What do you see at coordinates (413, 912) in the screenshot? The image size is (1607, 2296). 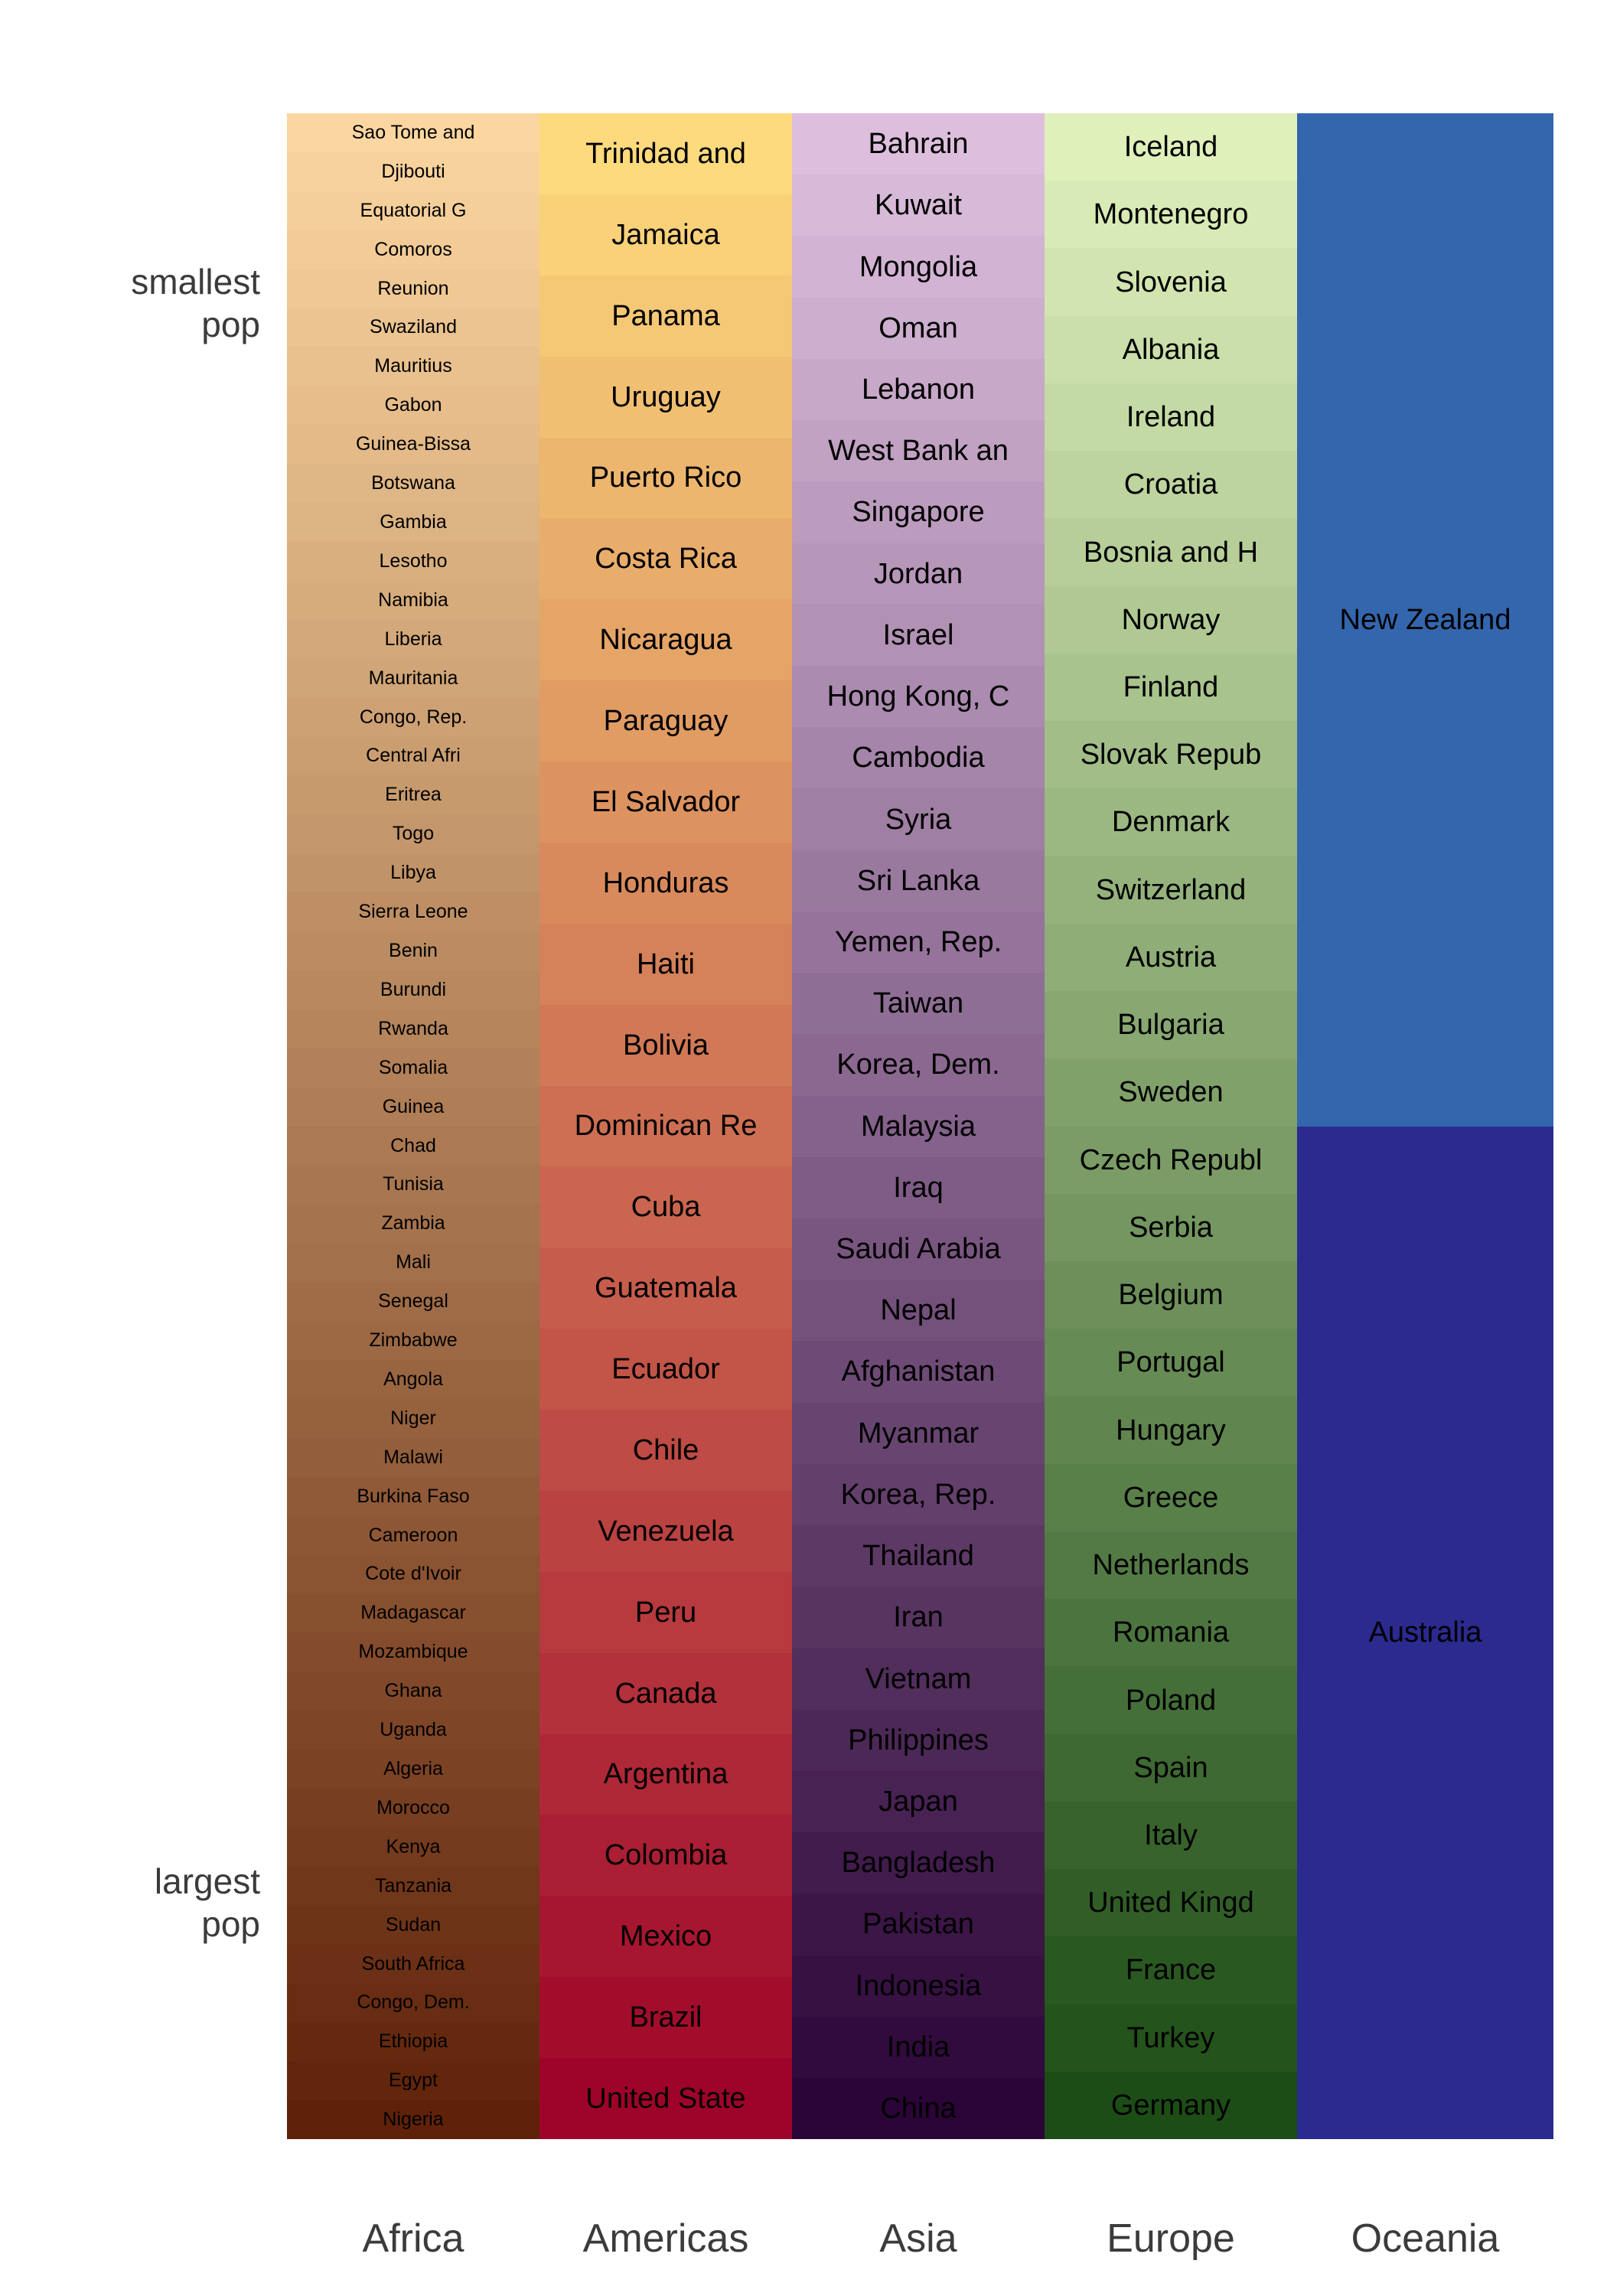 I see `country-cell: Sierra Leone` at bounding box center [413, 912].